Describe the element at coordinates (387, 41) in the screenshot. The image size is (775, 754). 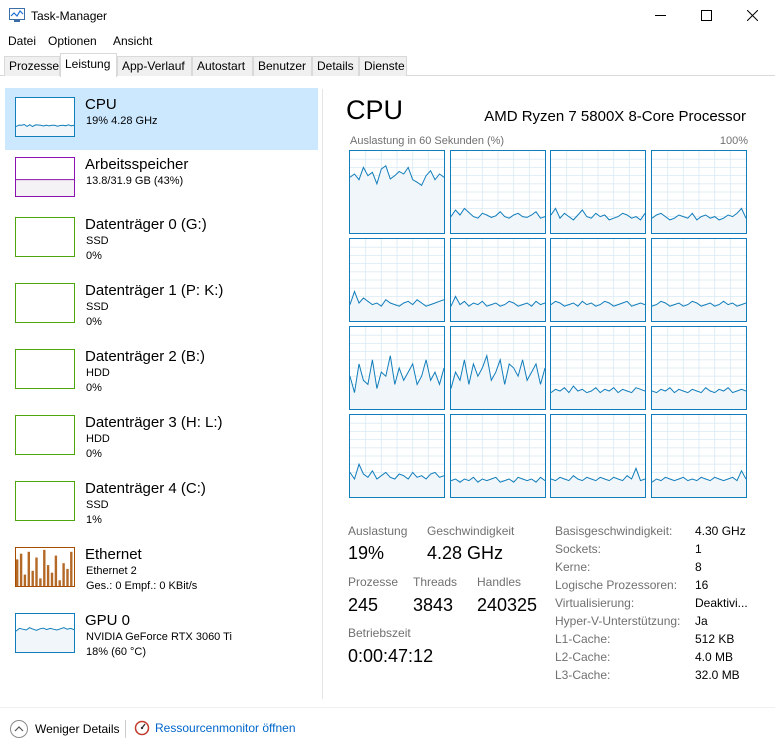
I see `menu-bar: Datei Optionen Ansicht` at that location.